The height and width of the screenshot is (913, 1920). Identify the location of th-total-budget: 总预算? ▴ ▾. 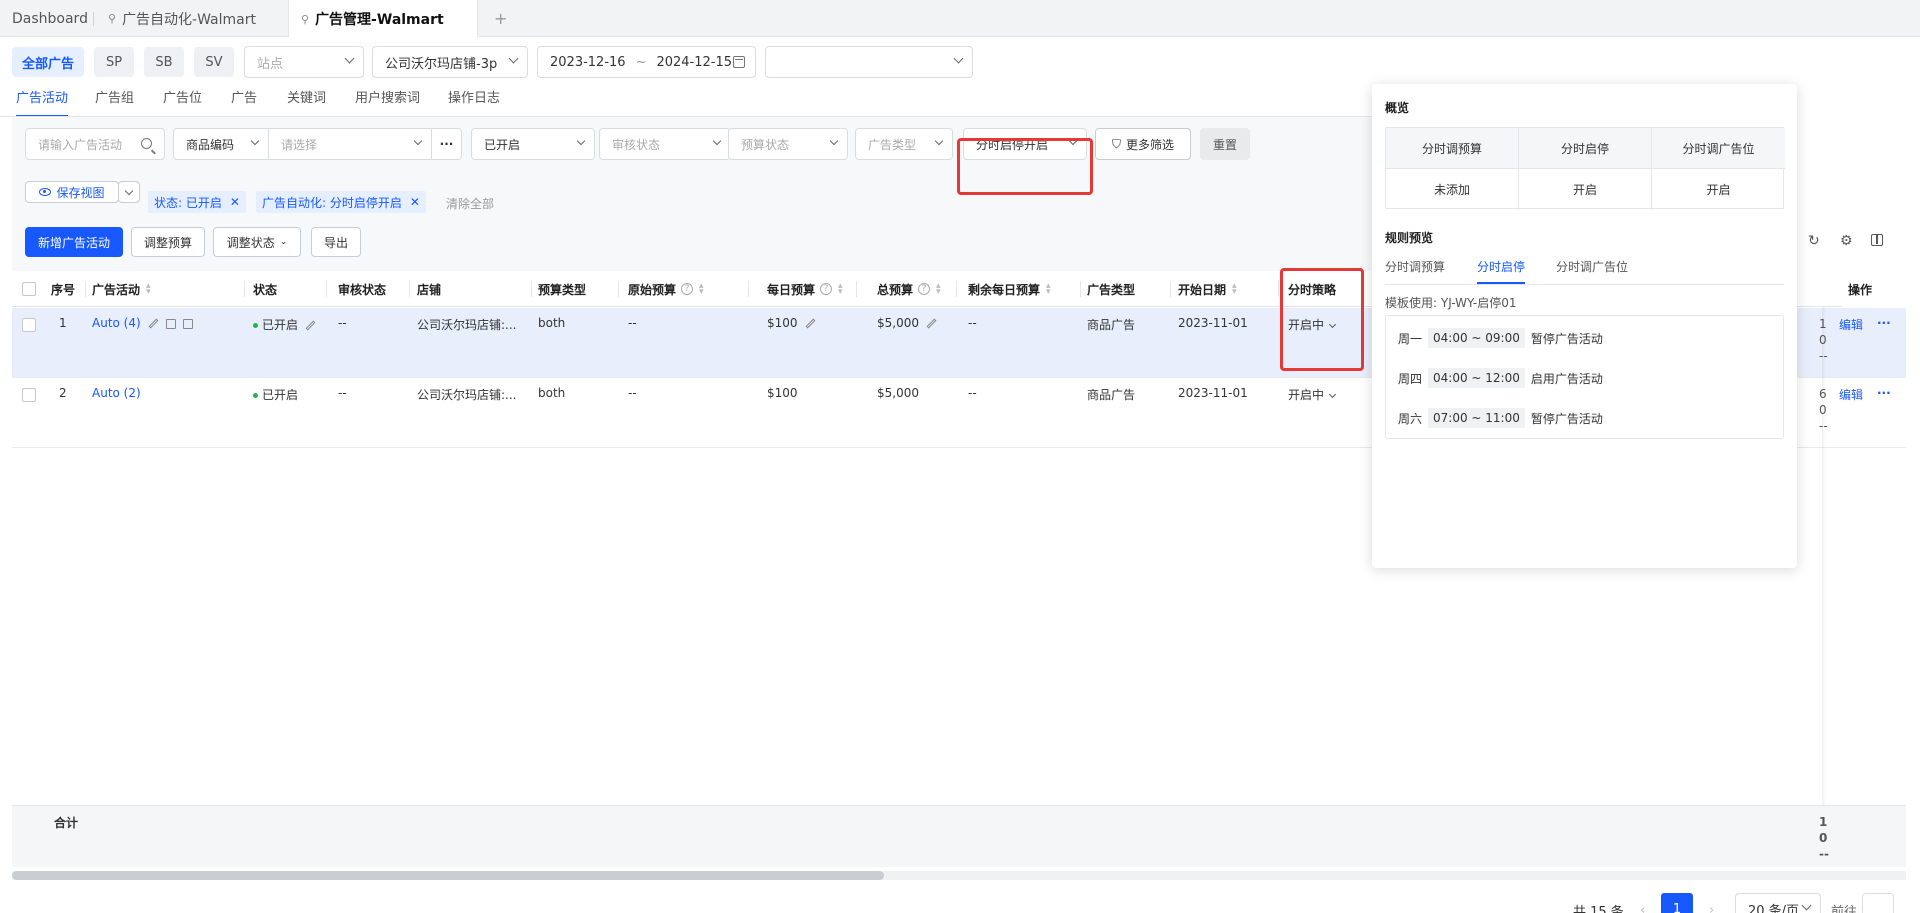
(909, 289).